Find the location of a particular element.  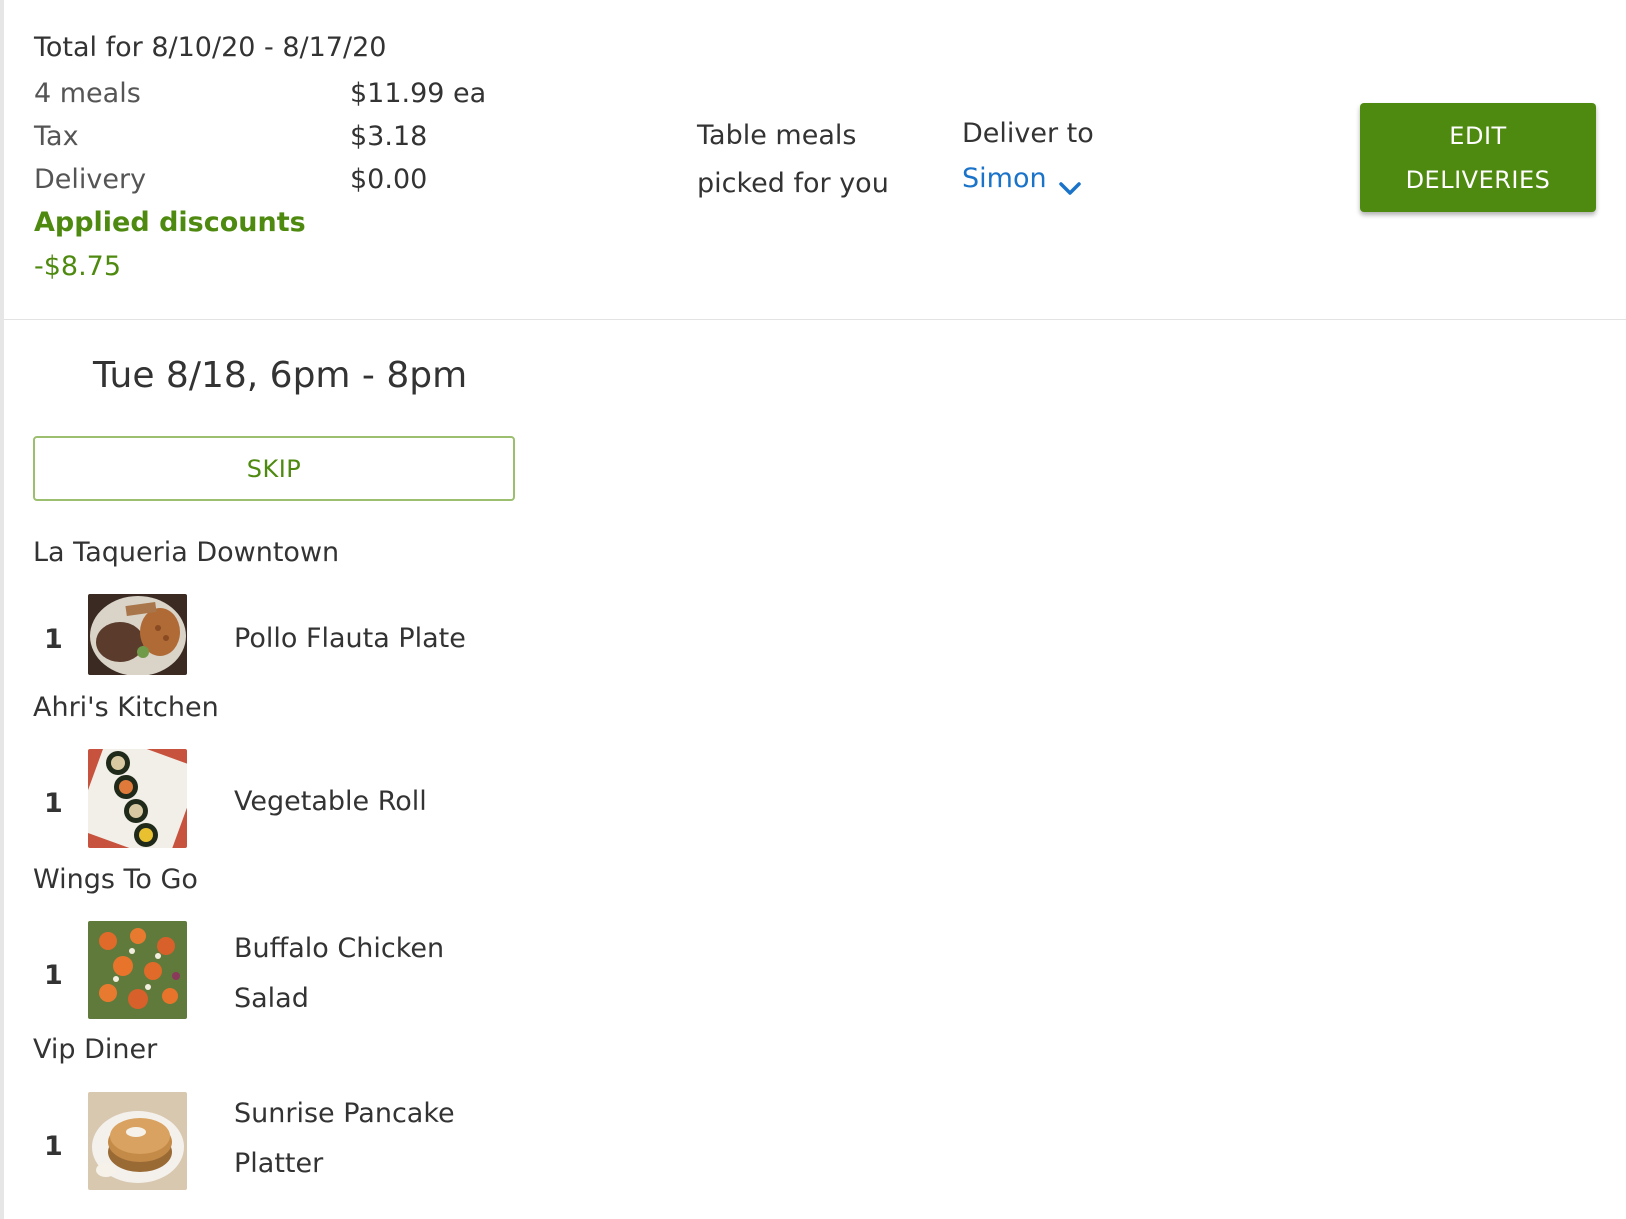

summary-title: Total for 8/10/20 - 8/17/20 is located at coordinates (210, 47).